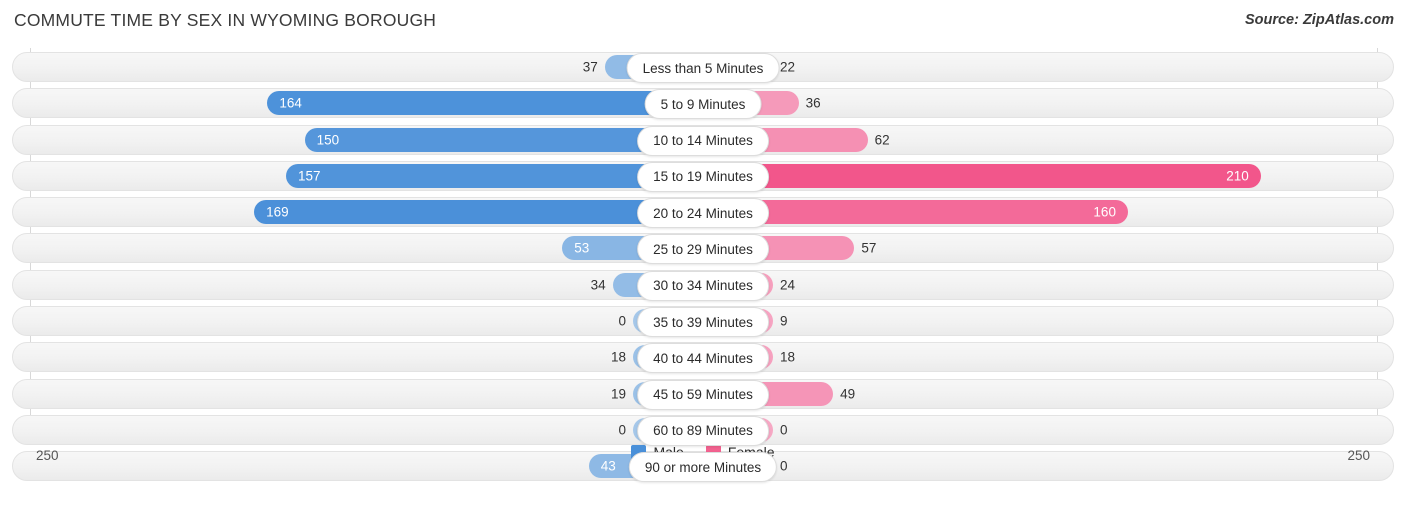  I want to click on female-value-label: 18, so click(788, 357).